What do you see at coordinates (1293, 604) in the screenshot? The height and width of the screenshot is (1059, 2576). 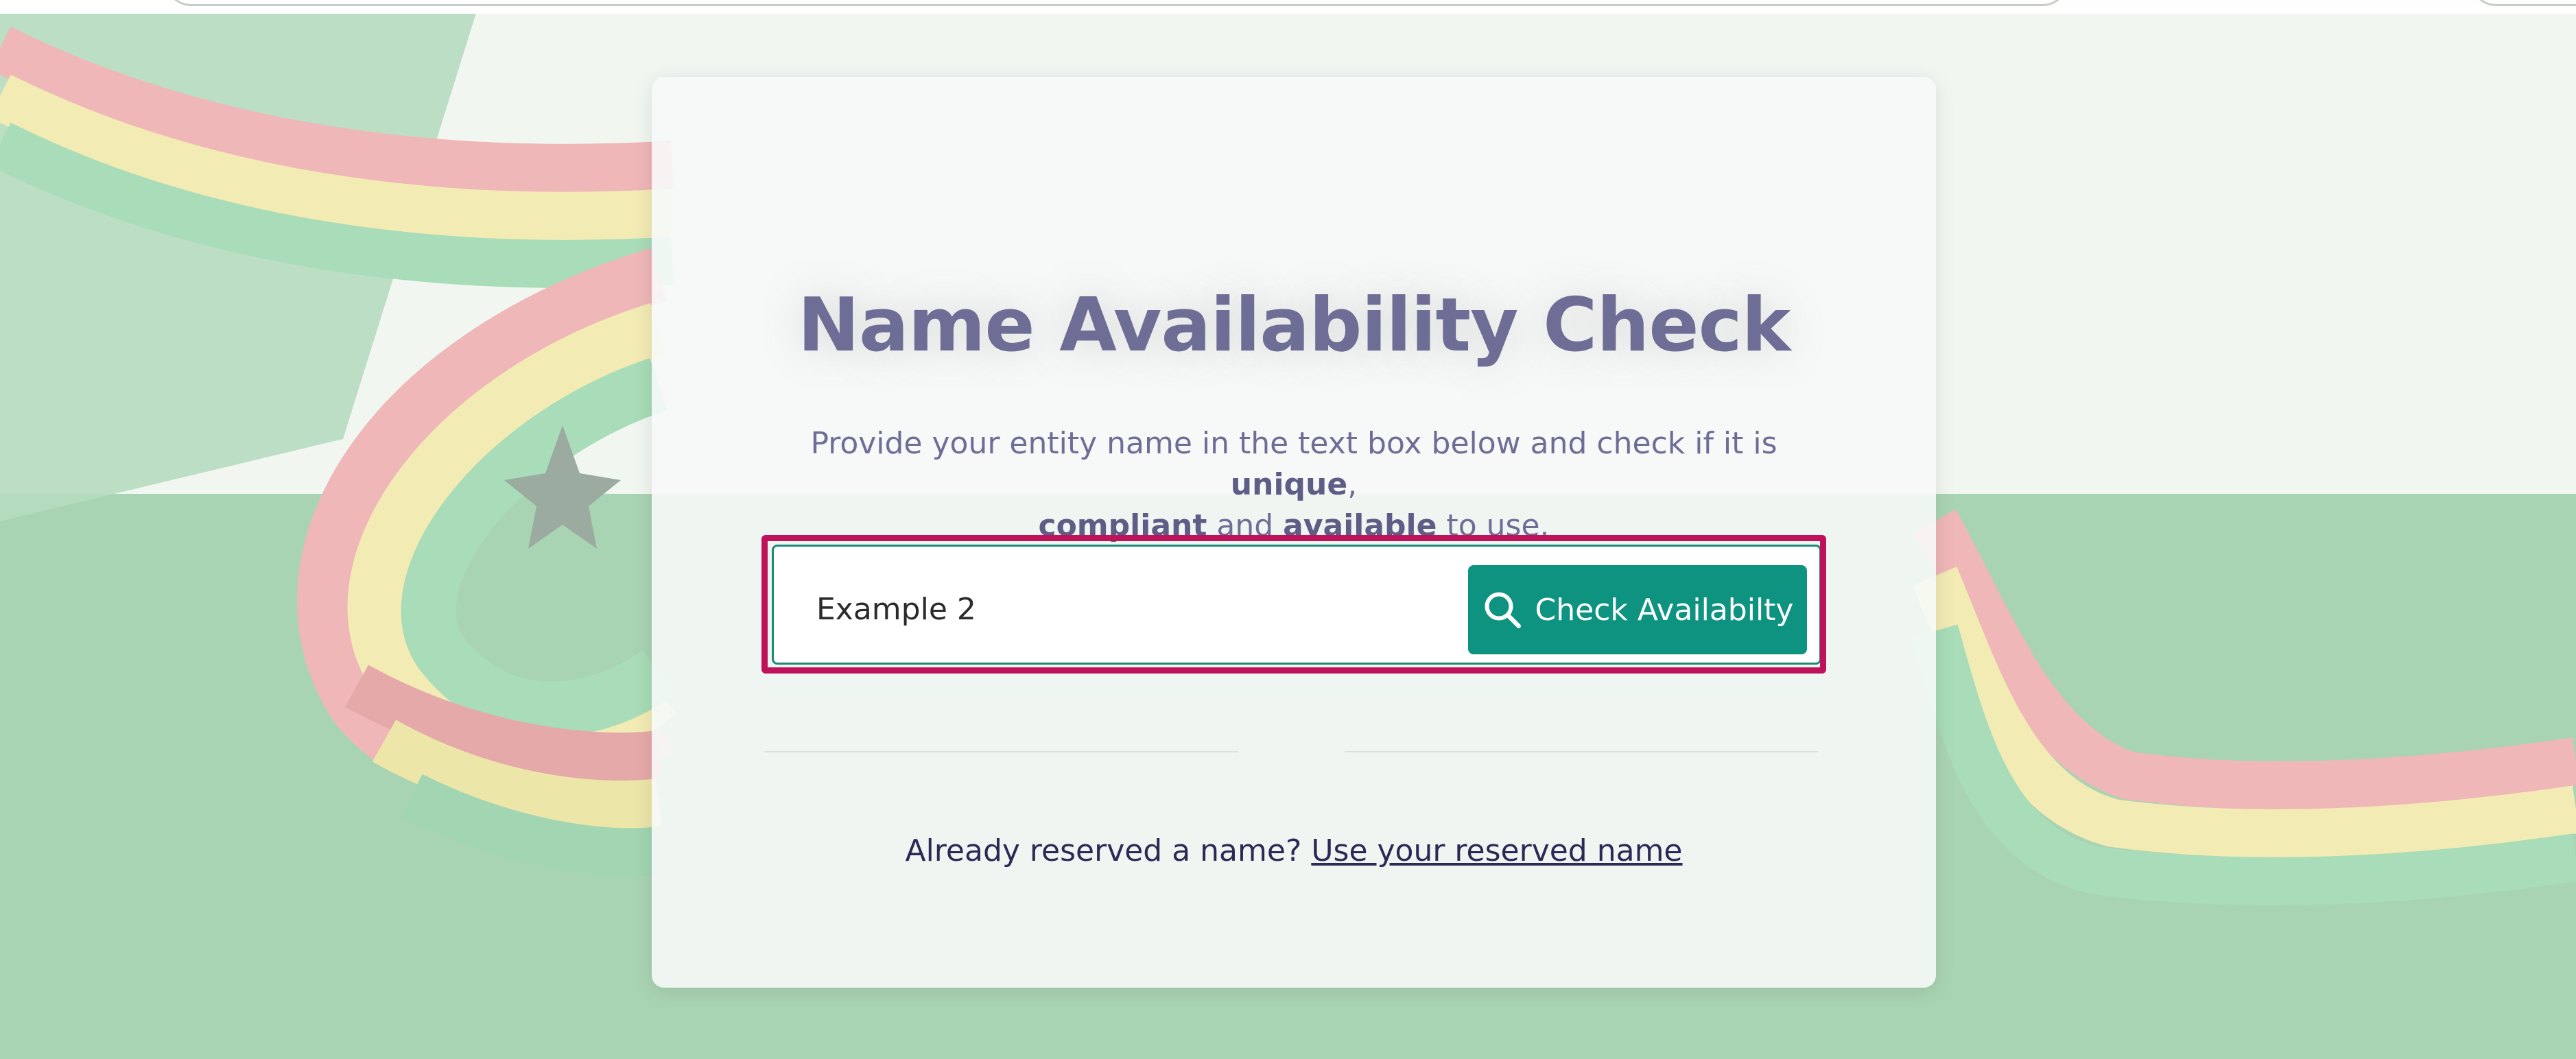 I see `annotation-highlight` at bounding box center [1293, 604].